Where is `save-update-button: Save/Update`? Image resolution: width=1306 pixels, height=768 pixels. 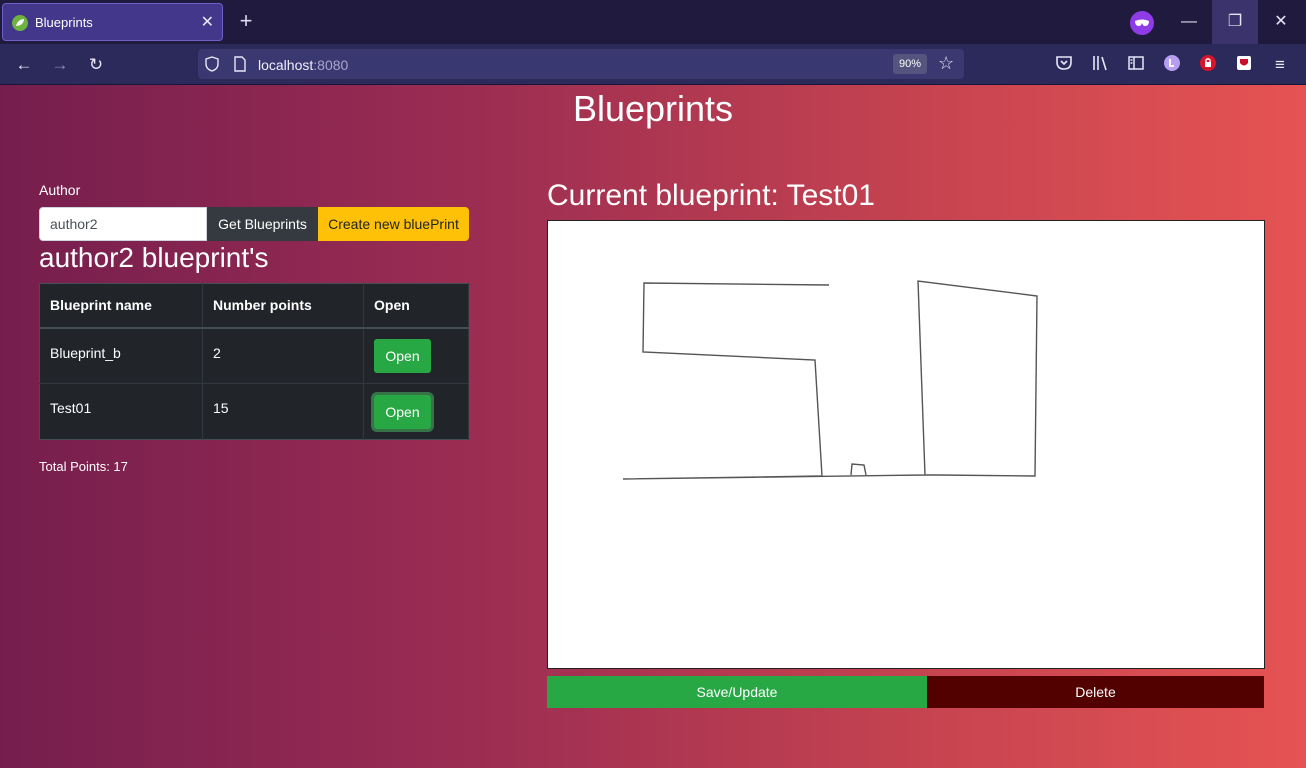
save-update-button: Save/Update is located at coordinates (737, 692).